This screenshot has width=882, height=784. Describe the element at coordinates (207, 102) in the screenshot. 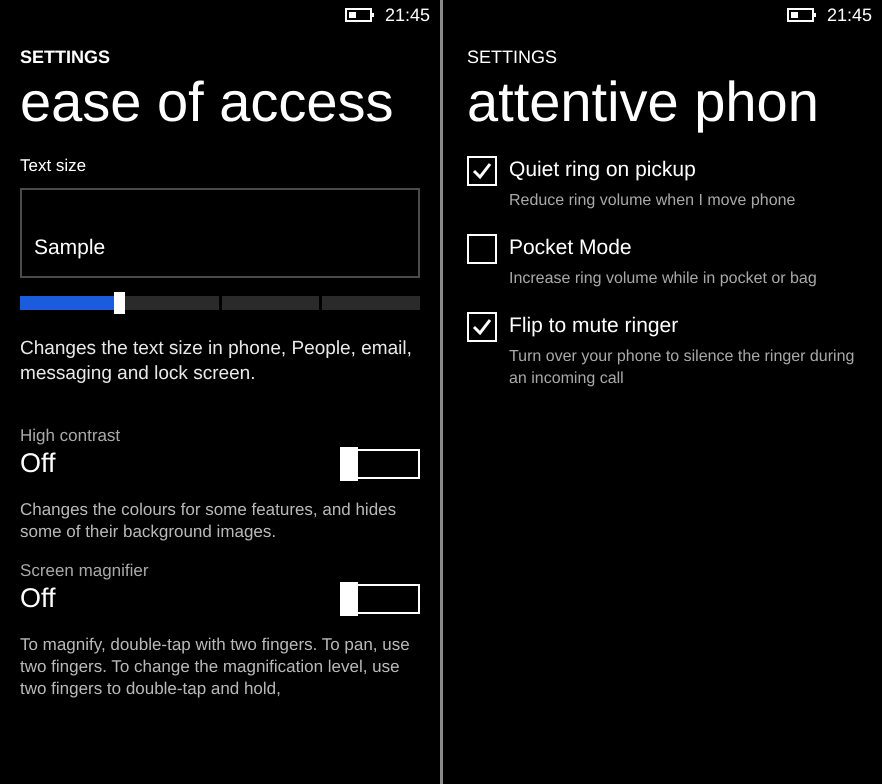

I see `page-title: ease of access` at that location.